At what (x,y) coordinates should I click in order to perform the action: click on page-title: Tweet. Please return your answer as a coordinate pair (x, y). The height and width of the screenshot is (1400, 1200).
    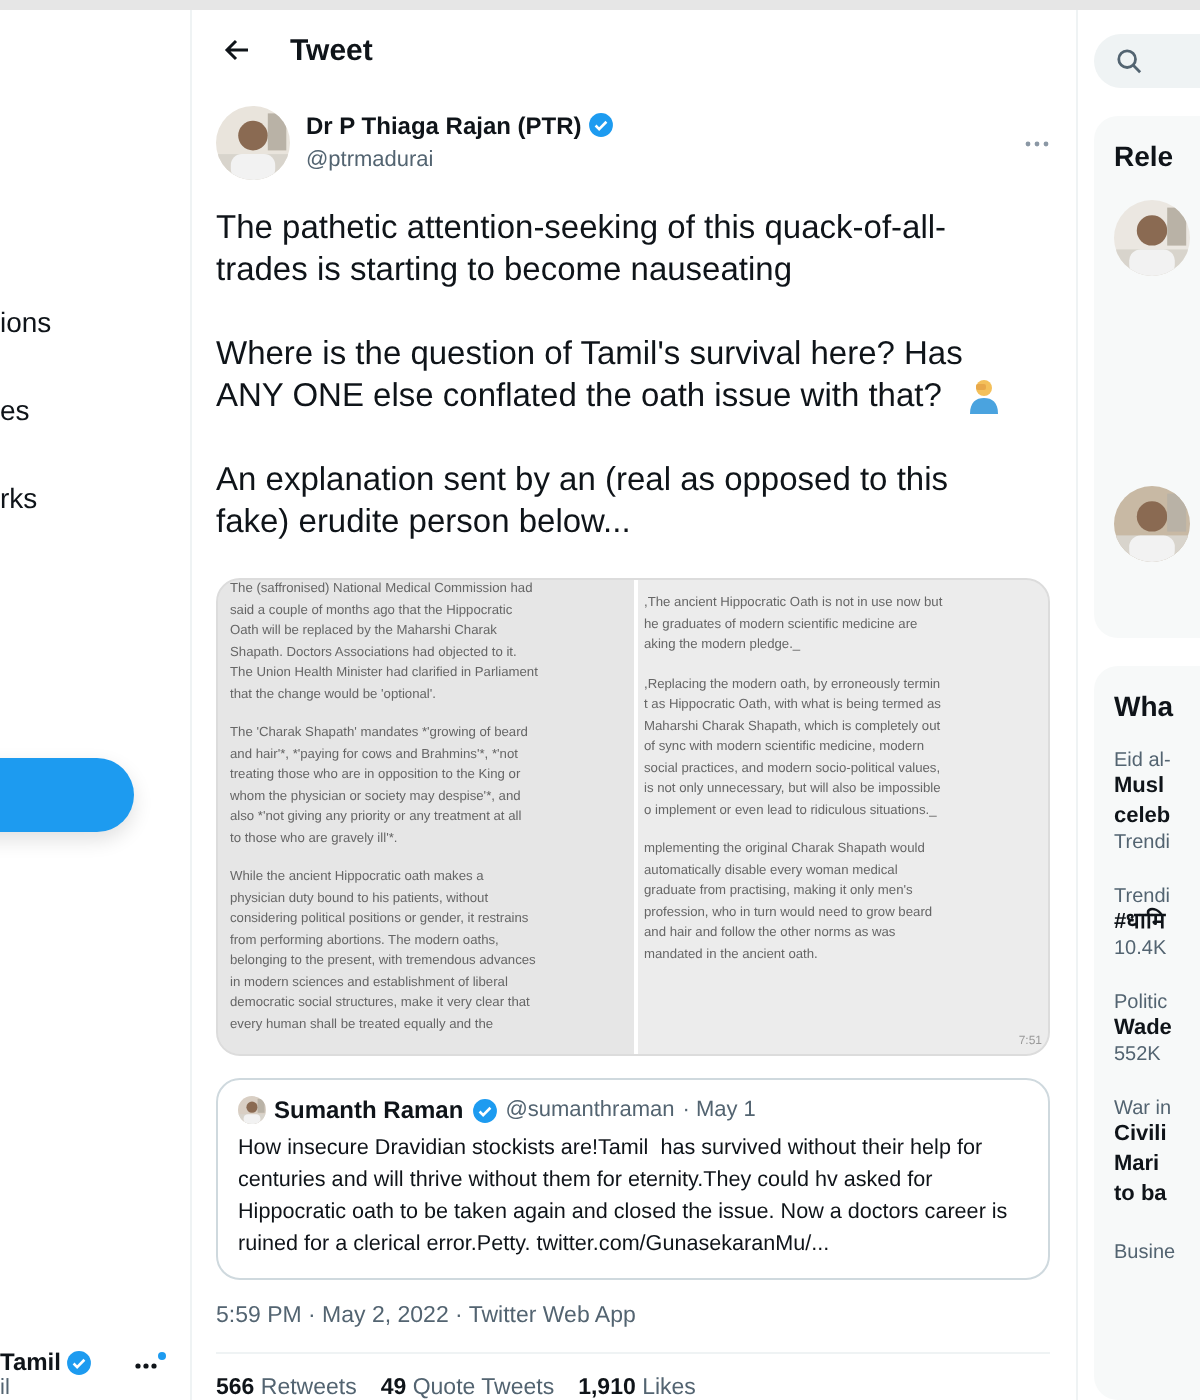
    Looking at the image, I should click on (331, 50).